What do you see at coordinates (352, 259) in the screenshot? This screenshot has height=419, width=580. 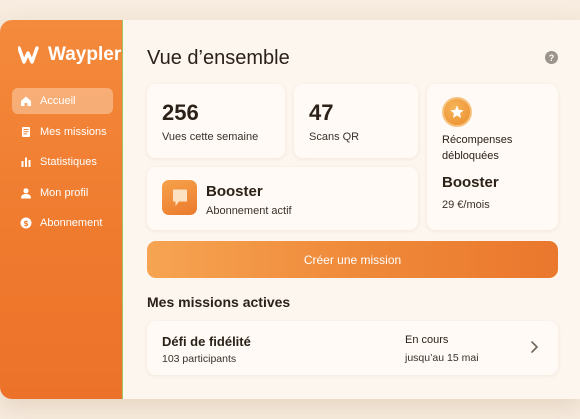 I see `create-mission-button: Créer une mission` at bounding box center [352, 259].